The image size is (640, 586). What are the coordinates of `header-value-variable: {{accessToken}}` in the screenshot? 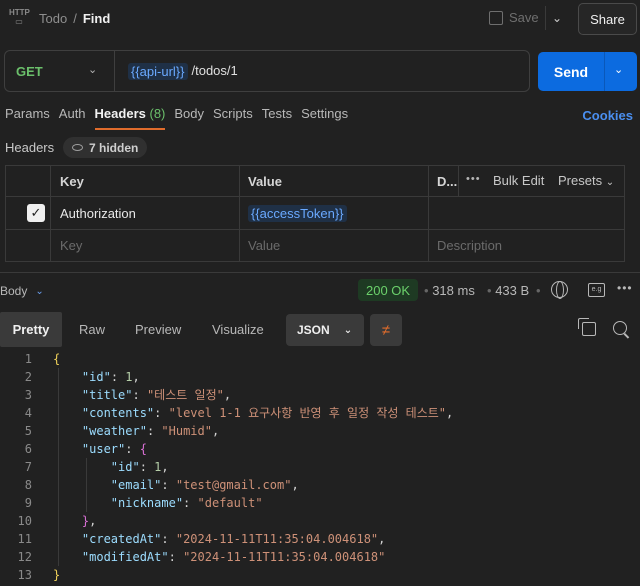 It's located at (297, 213).